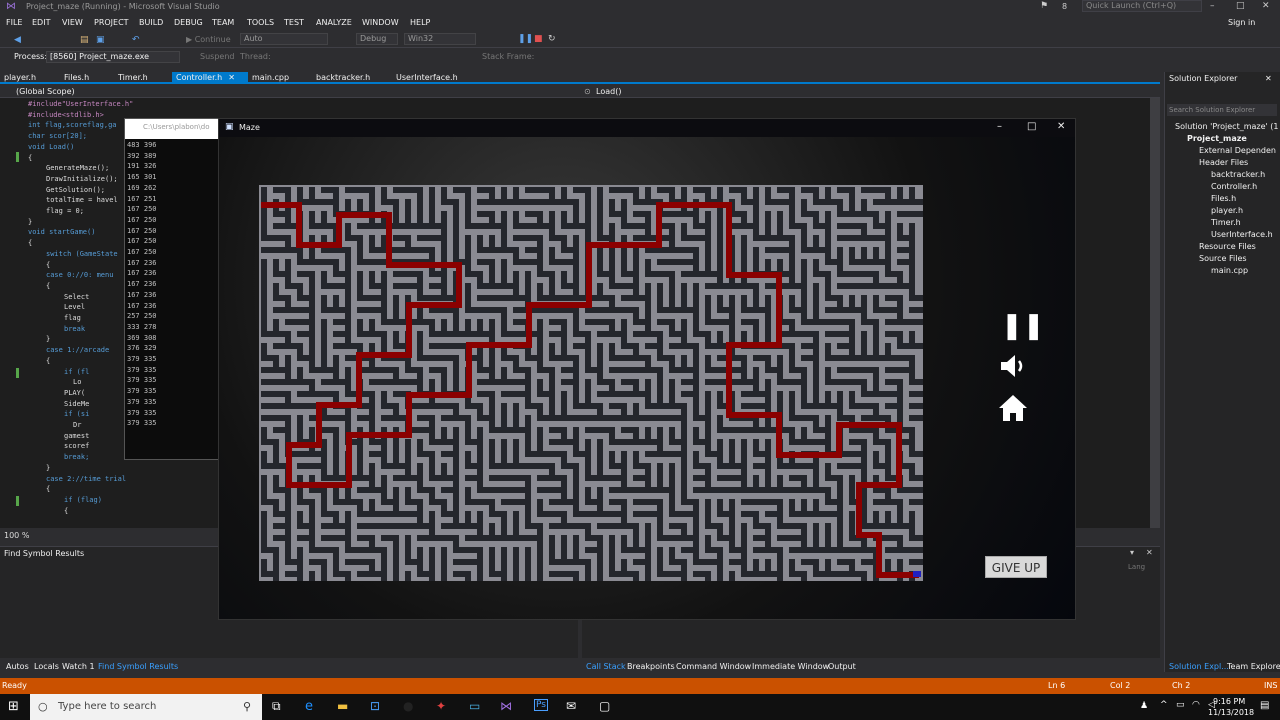 The image size is (1280, 720). What do you see at coordinates (608, 91) in the screenshot?
I see `member-dropdown: Load()` at bounding box center [608, 91].